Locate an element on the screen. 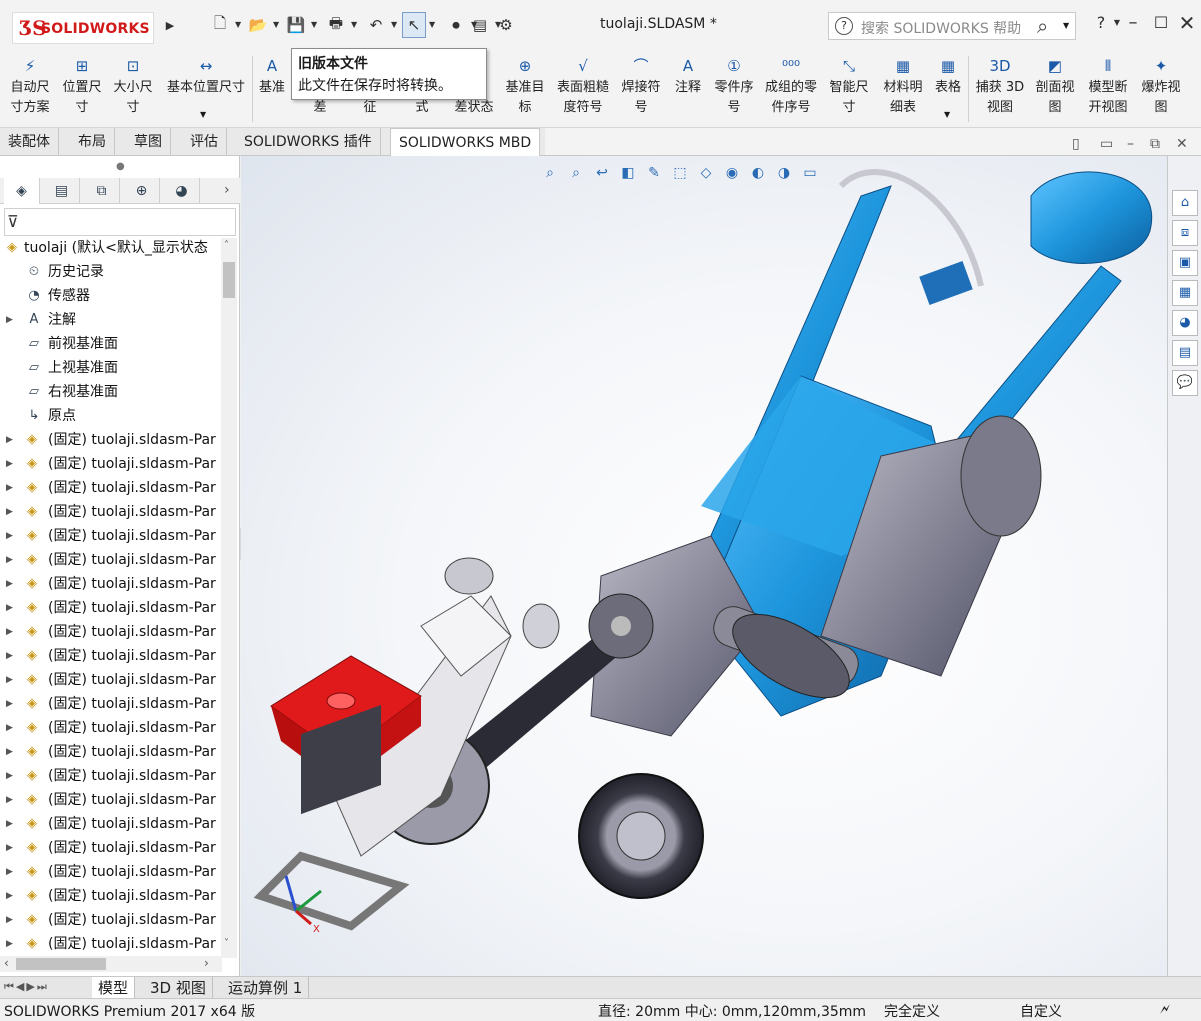 The height and width of the screenshot is (1021, 1201). print-button: 🖶 is located at coordinates (336, 25).